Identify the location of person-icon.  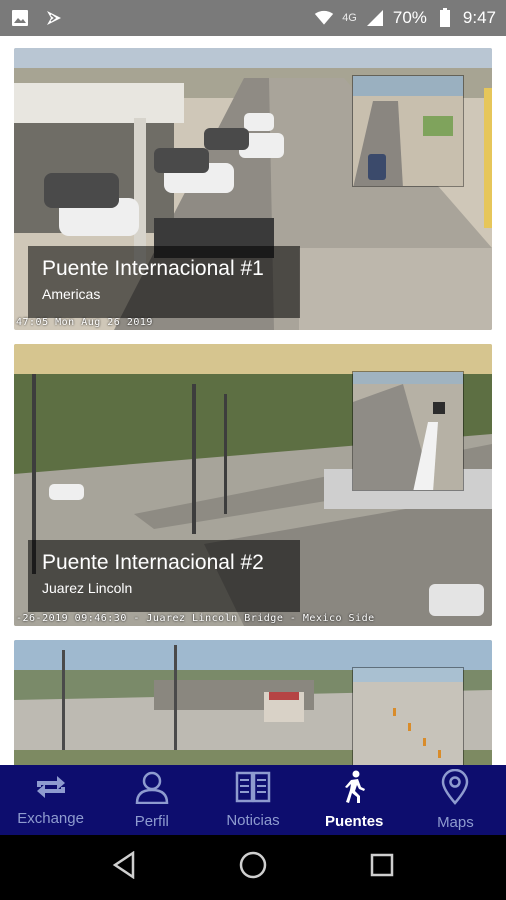
(152, 789).